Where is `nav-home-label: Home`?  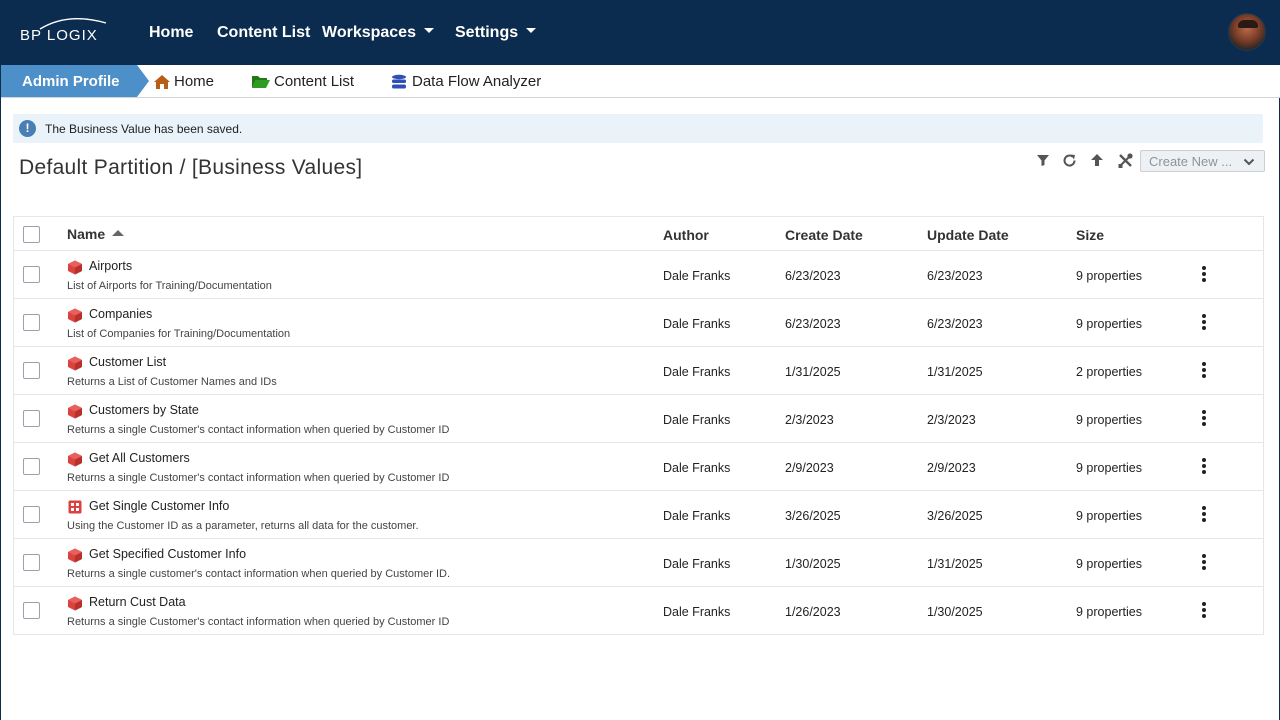
nav-home-label: Home is located at coordinates (171, 32).